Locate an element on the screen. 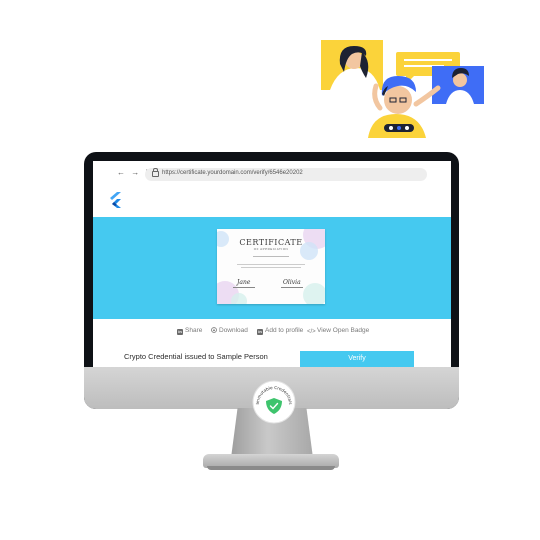 This screenshot has height=540, width=540. signature-line-left is located at coordinates (244, 287).